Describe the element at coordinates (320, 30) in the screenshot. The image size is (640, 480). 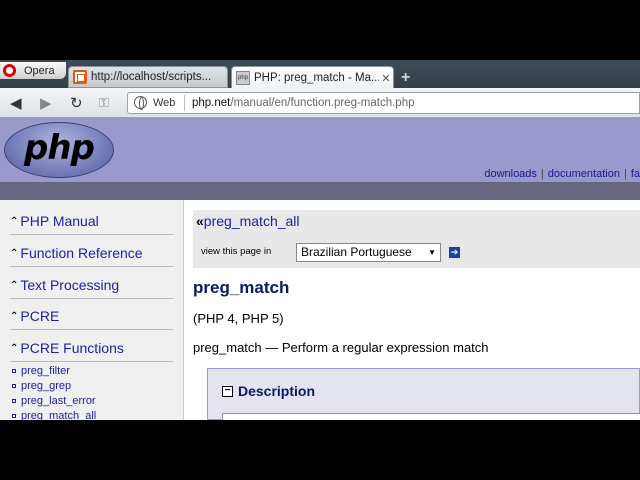
I see `letterbox-top` at that location.